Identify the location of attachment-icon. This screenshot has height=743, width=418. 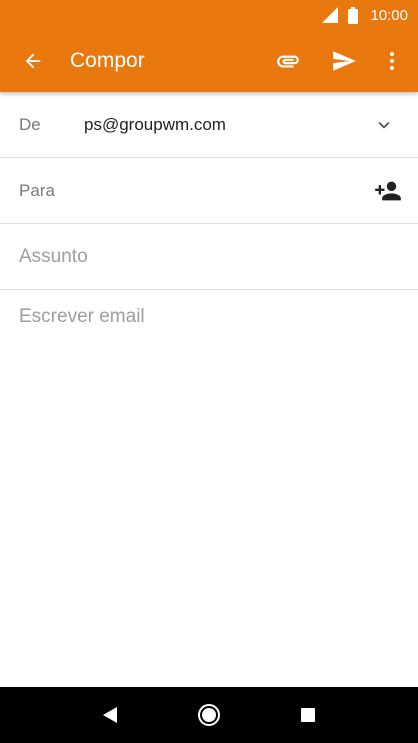
(288, 61).